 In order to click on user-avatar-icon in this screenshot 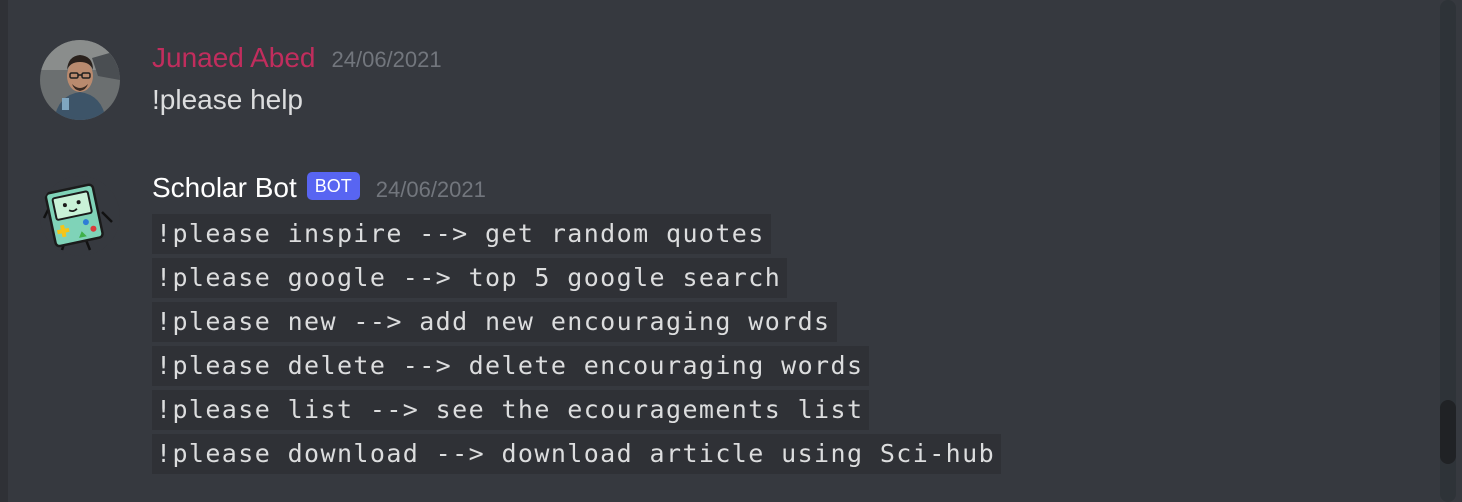, I will do `click(80, 80)`.